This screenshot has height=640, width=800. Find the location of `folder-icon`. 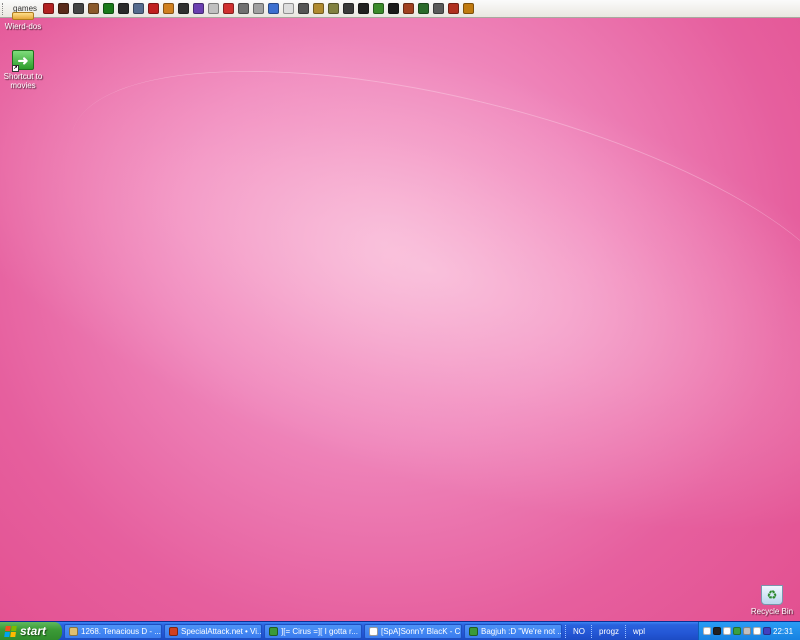

folder-icon is located at coordinates (23, 16).